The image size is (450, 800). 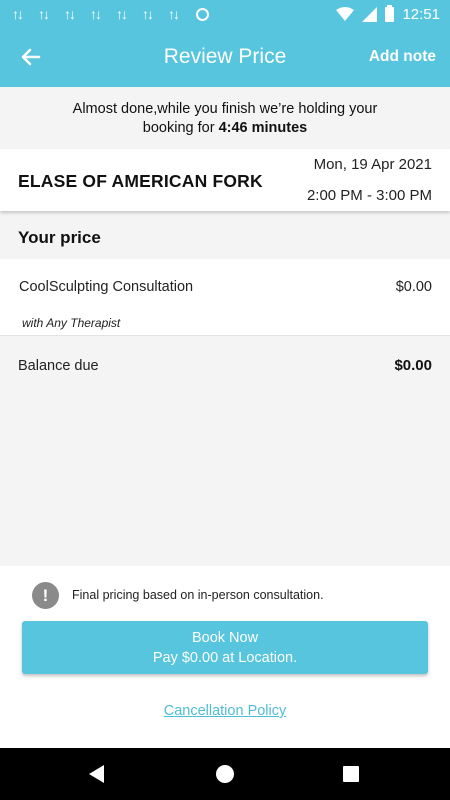 What do you see at coordinates (106, 287) in the screenshot?
I see `service-name: CoolSculpting Consultation` at bounding box center [106, 287].